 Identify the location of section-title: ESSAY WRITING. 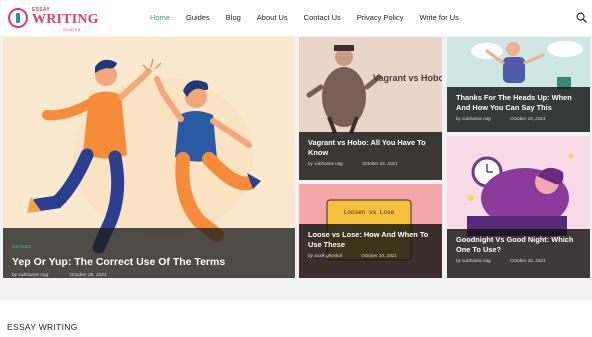
(42, 327).